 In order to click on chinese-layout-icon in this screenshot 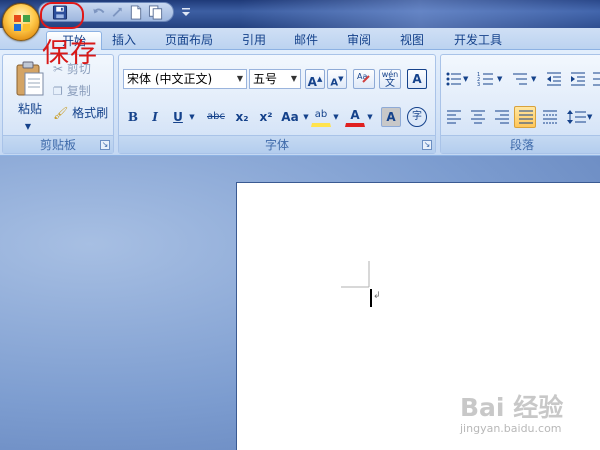, I will do `click(595, 79)`.